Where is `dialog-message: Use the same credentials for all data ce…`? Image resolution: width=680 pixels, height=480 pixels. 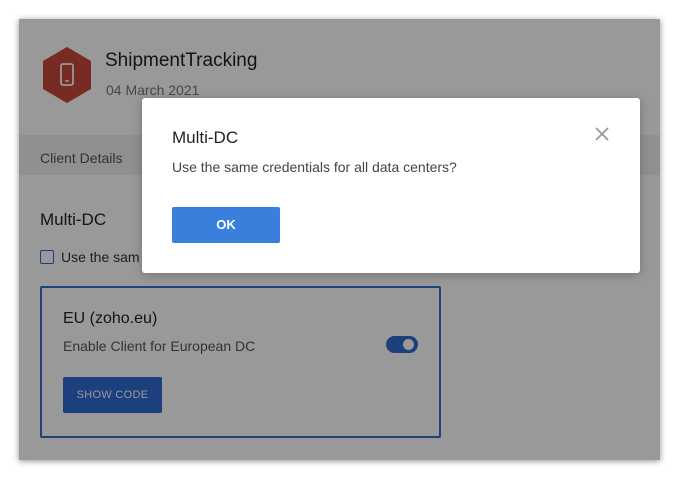 dialog-message: Use the same credentials for all data ce… is located at coordinates (314, 167).